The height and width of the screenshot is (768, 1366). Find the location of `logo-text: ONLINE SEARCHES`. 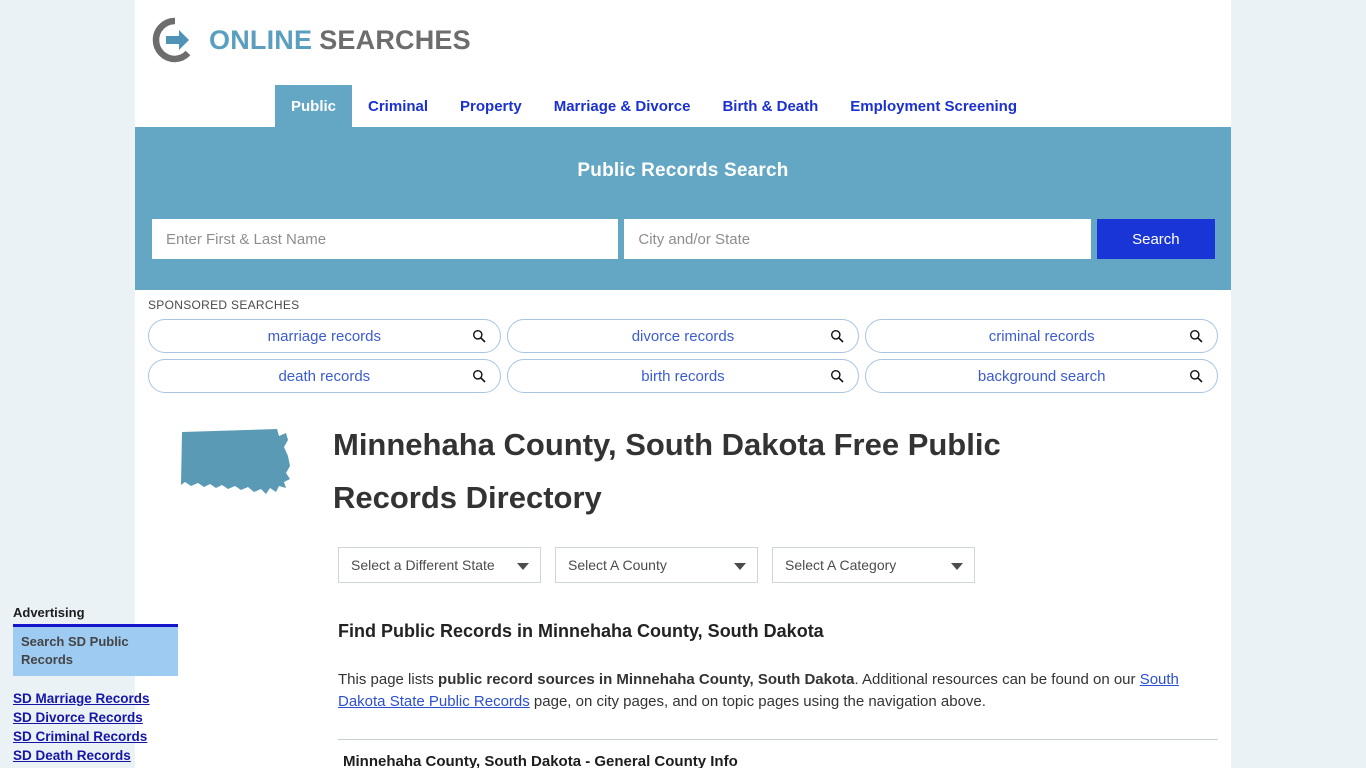

logo-text: ONLINE SEARCHES is located at coordinates (340, 40).